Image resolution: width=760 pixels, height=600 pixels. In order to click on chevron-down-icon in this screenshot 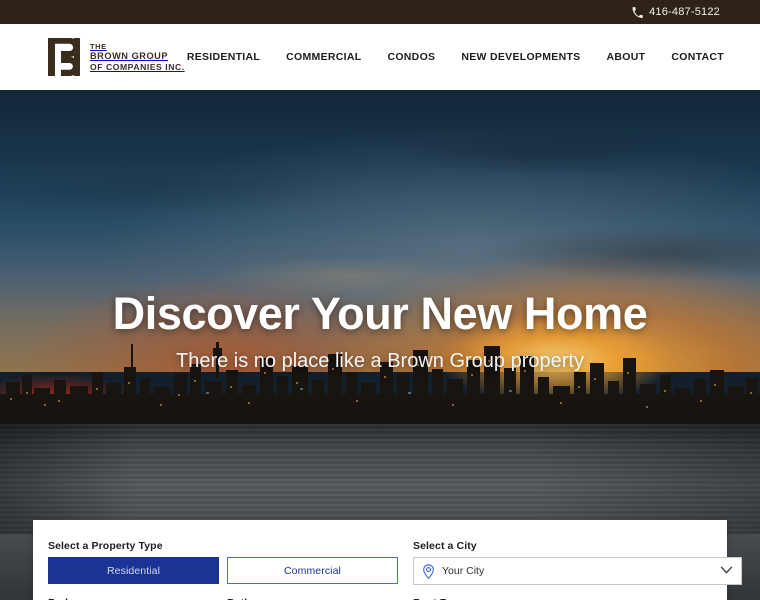, I will do `click(726, 571)`.